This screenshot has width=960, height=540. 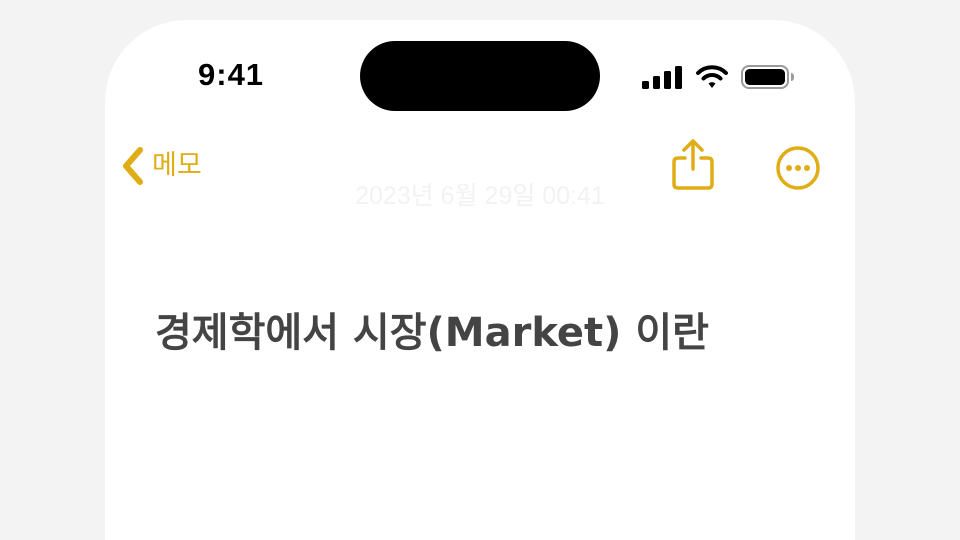 What do you see at coordinates (480, 196) in the screenshot?
I see `note-date: 2023년 6월 29일 00:41` at bounding box center [480, 196].